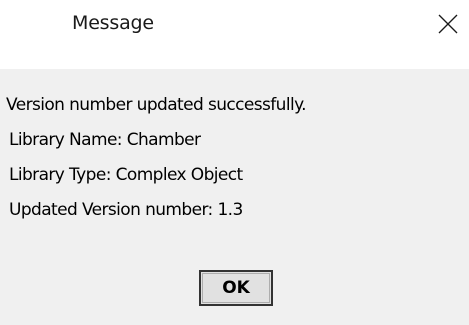  What do you see at coordinates (113, 23) in the screenshot?
I see `dialog-title: Message` at bounding box center [113, 23].